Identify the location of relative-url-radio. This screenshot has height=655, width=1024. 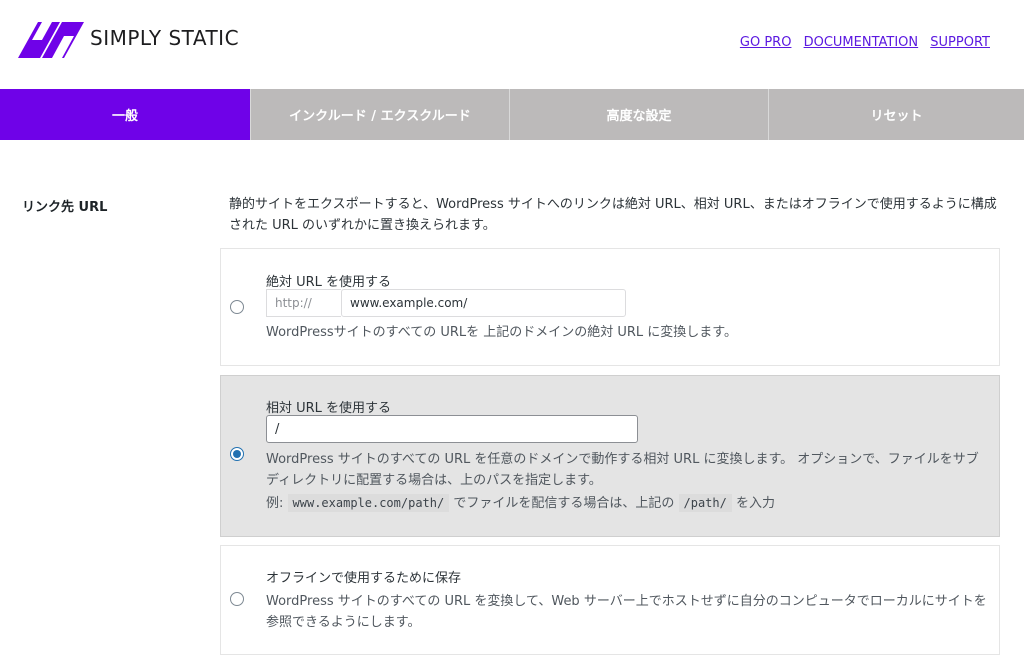
(237, 454).